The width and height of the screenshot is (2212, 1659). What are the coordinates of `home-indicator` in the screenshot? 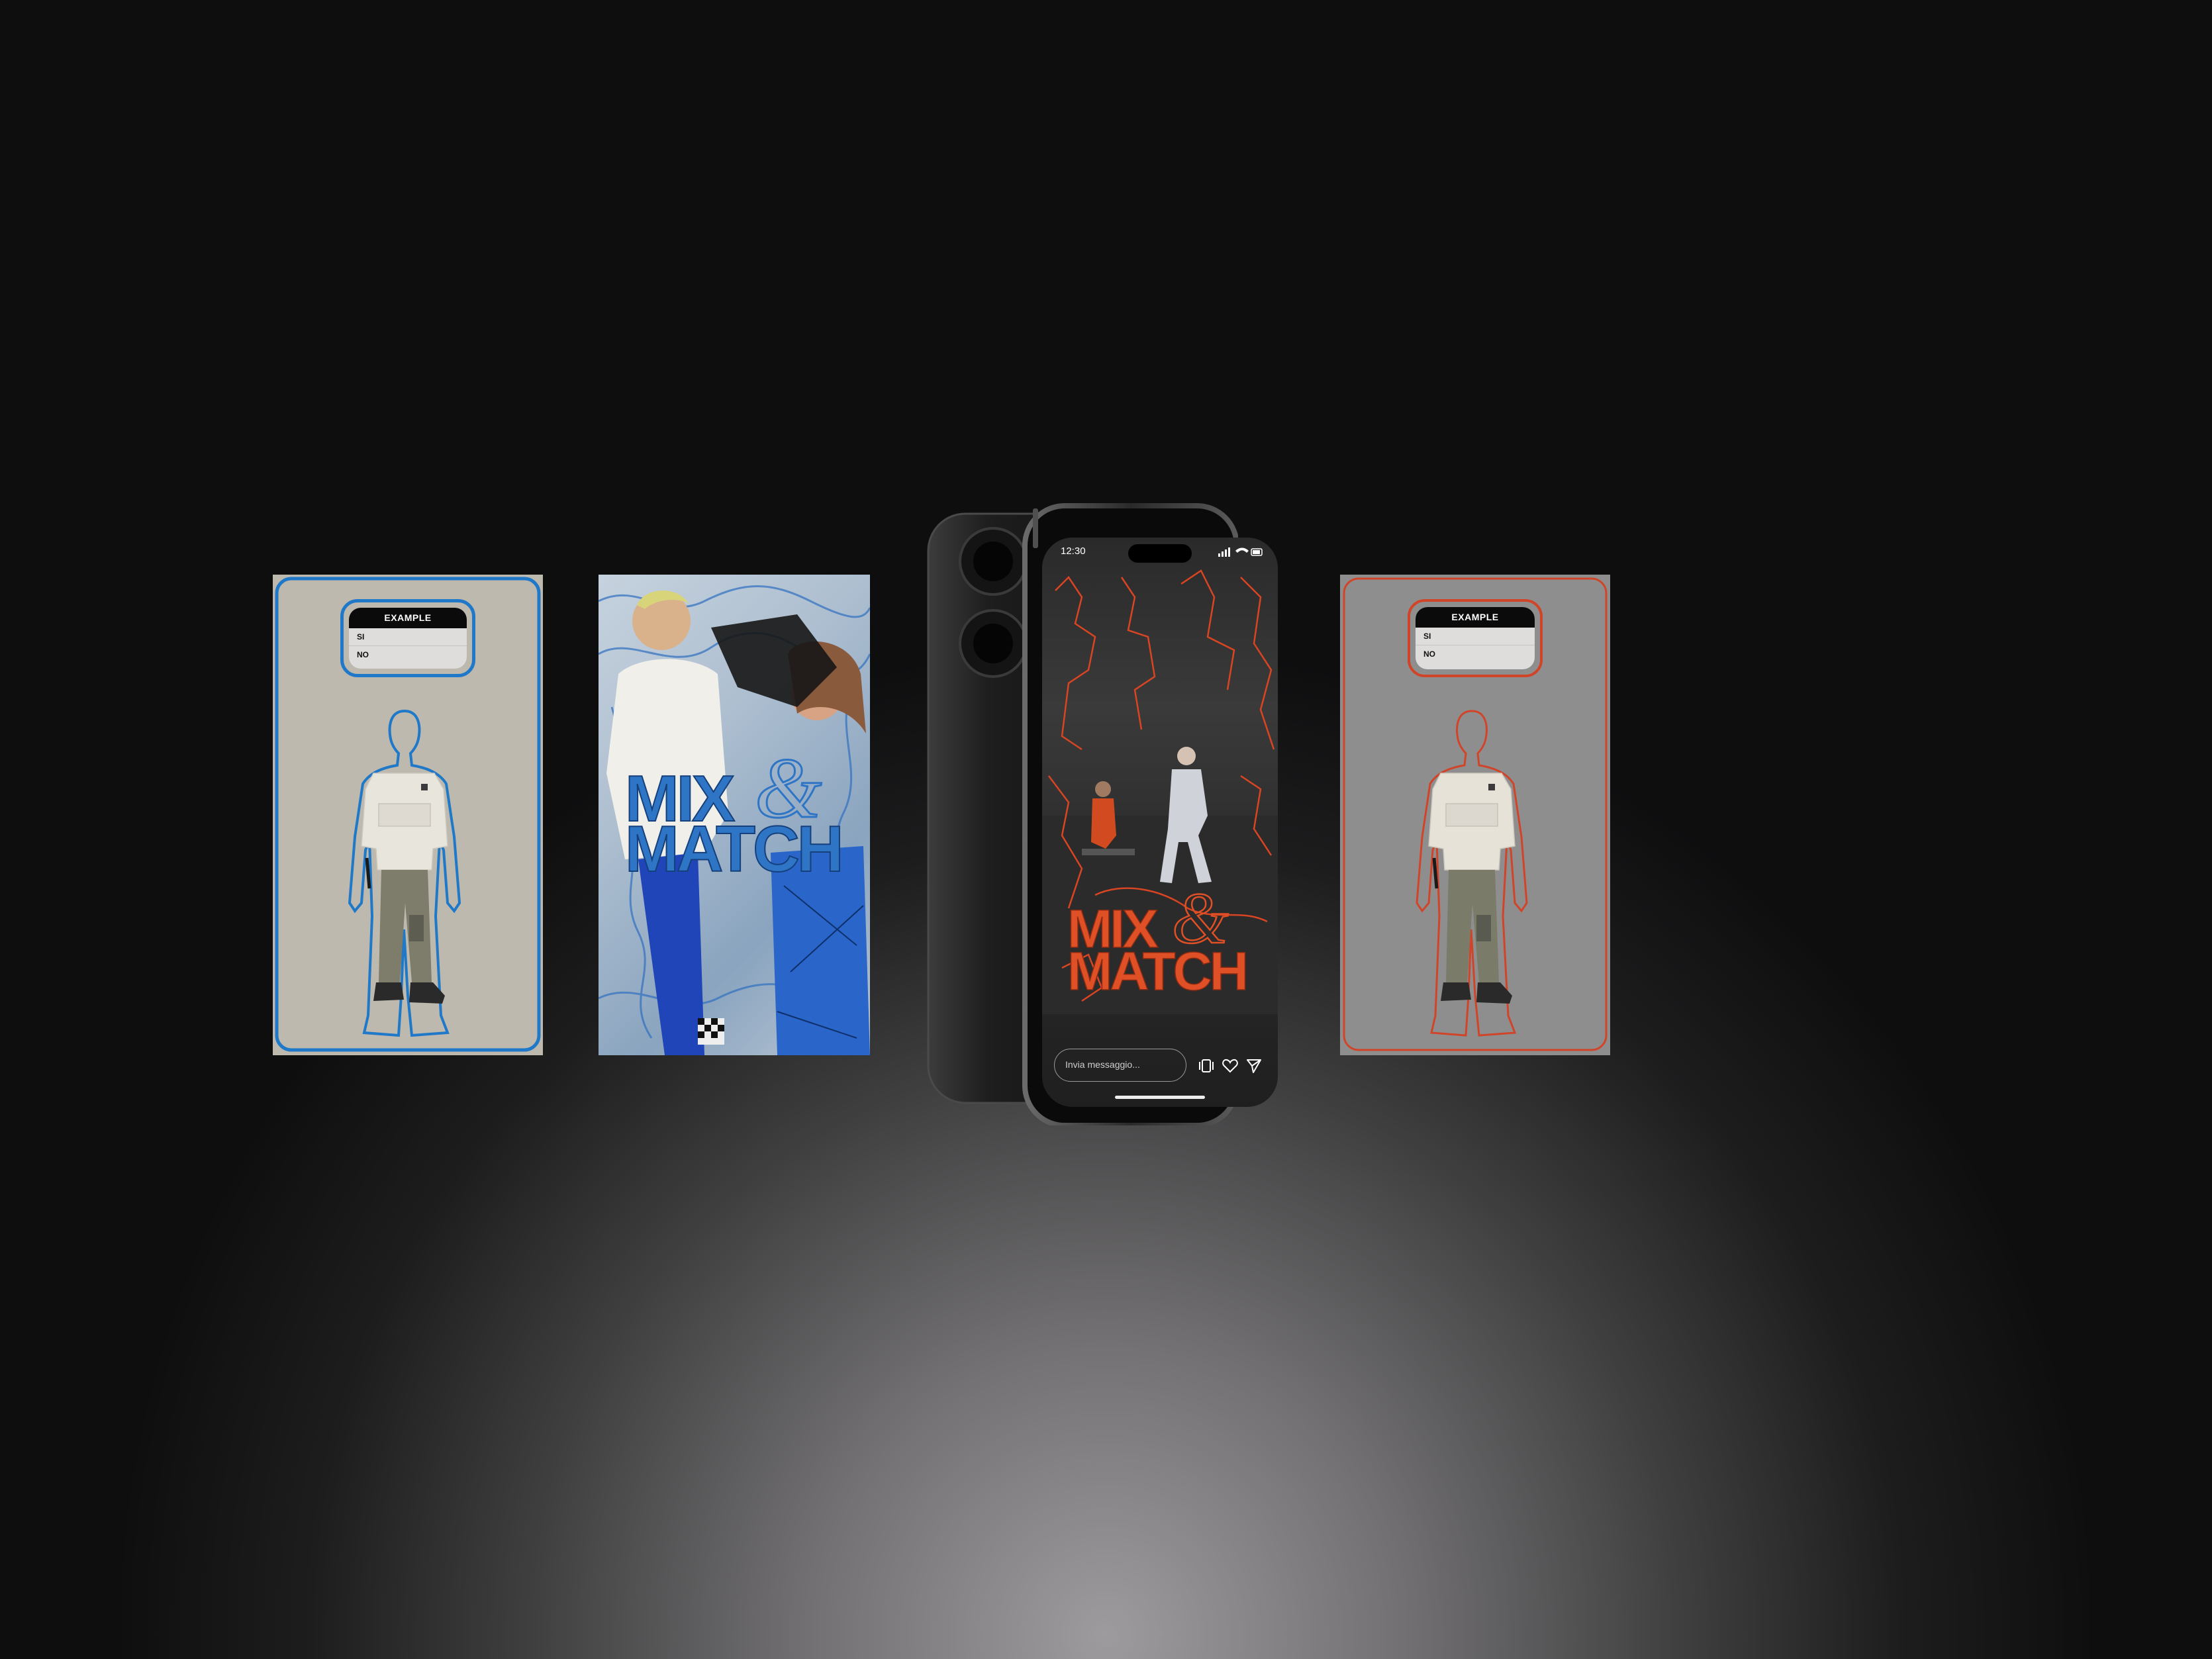 It's located at (1160, 1097).